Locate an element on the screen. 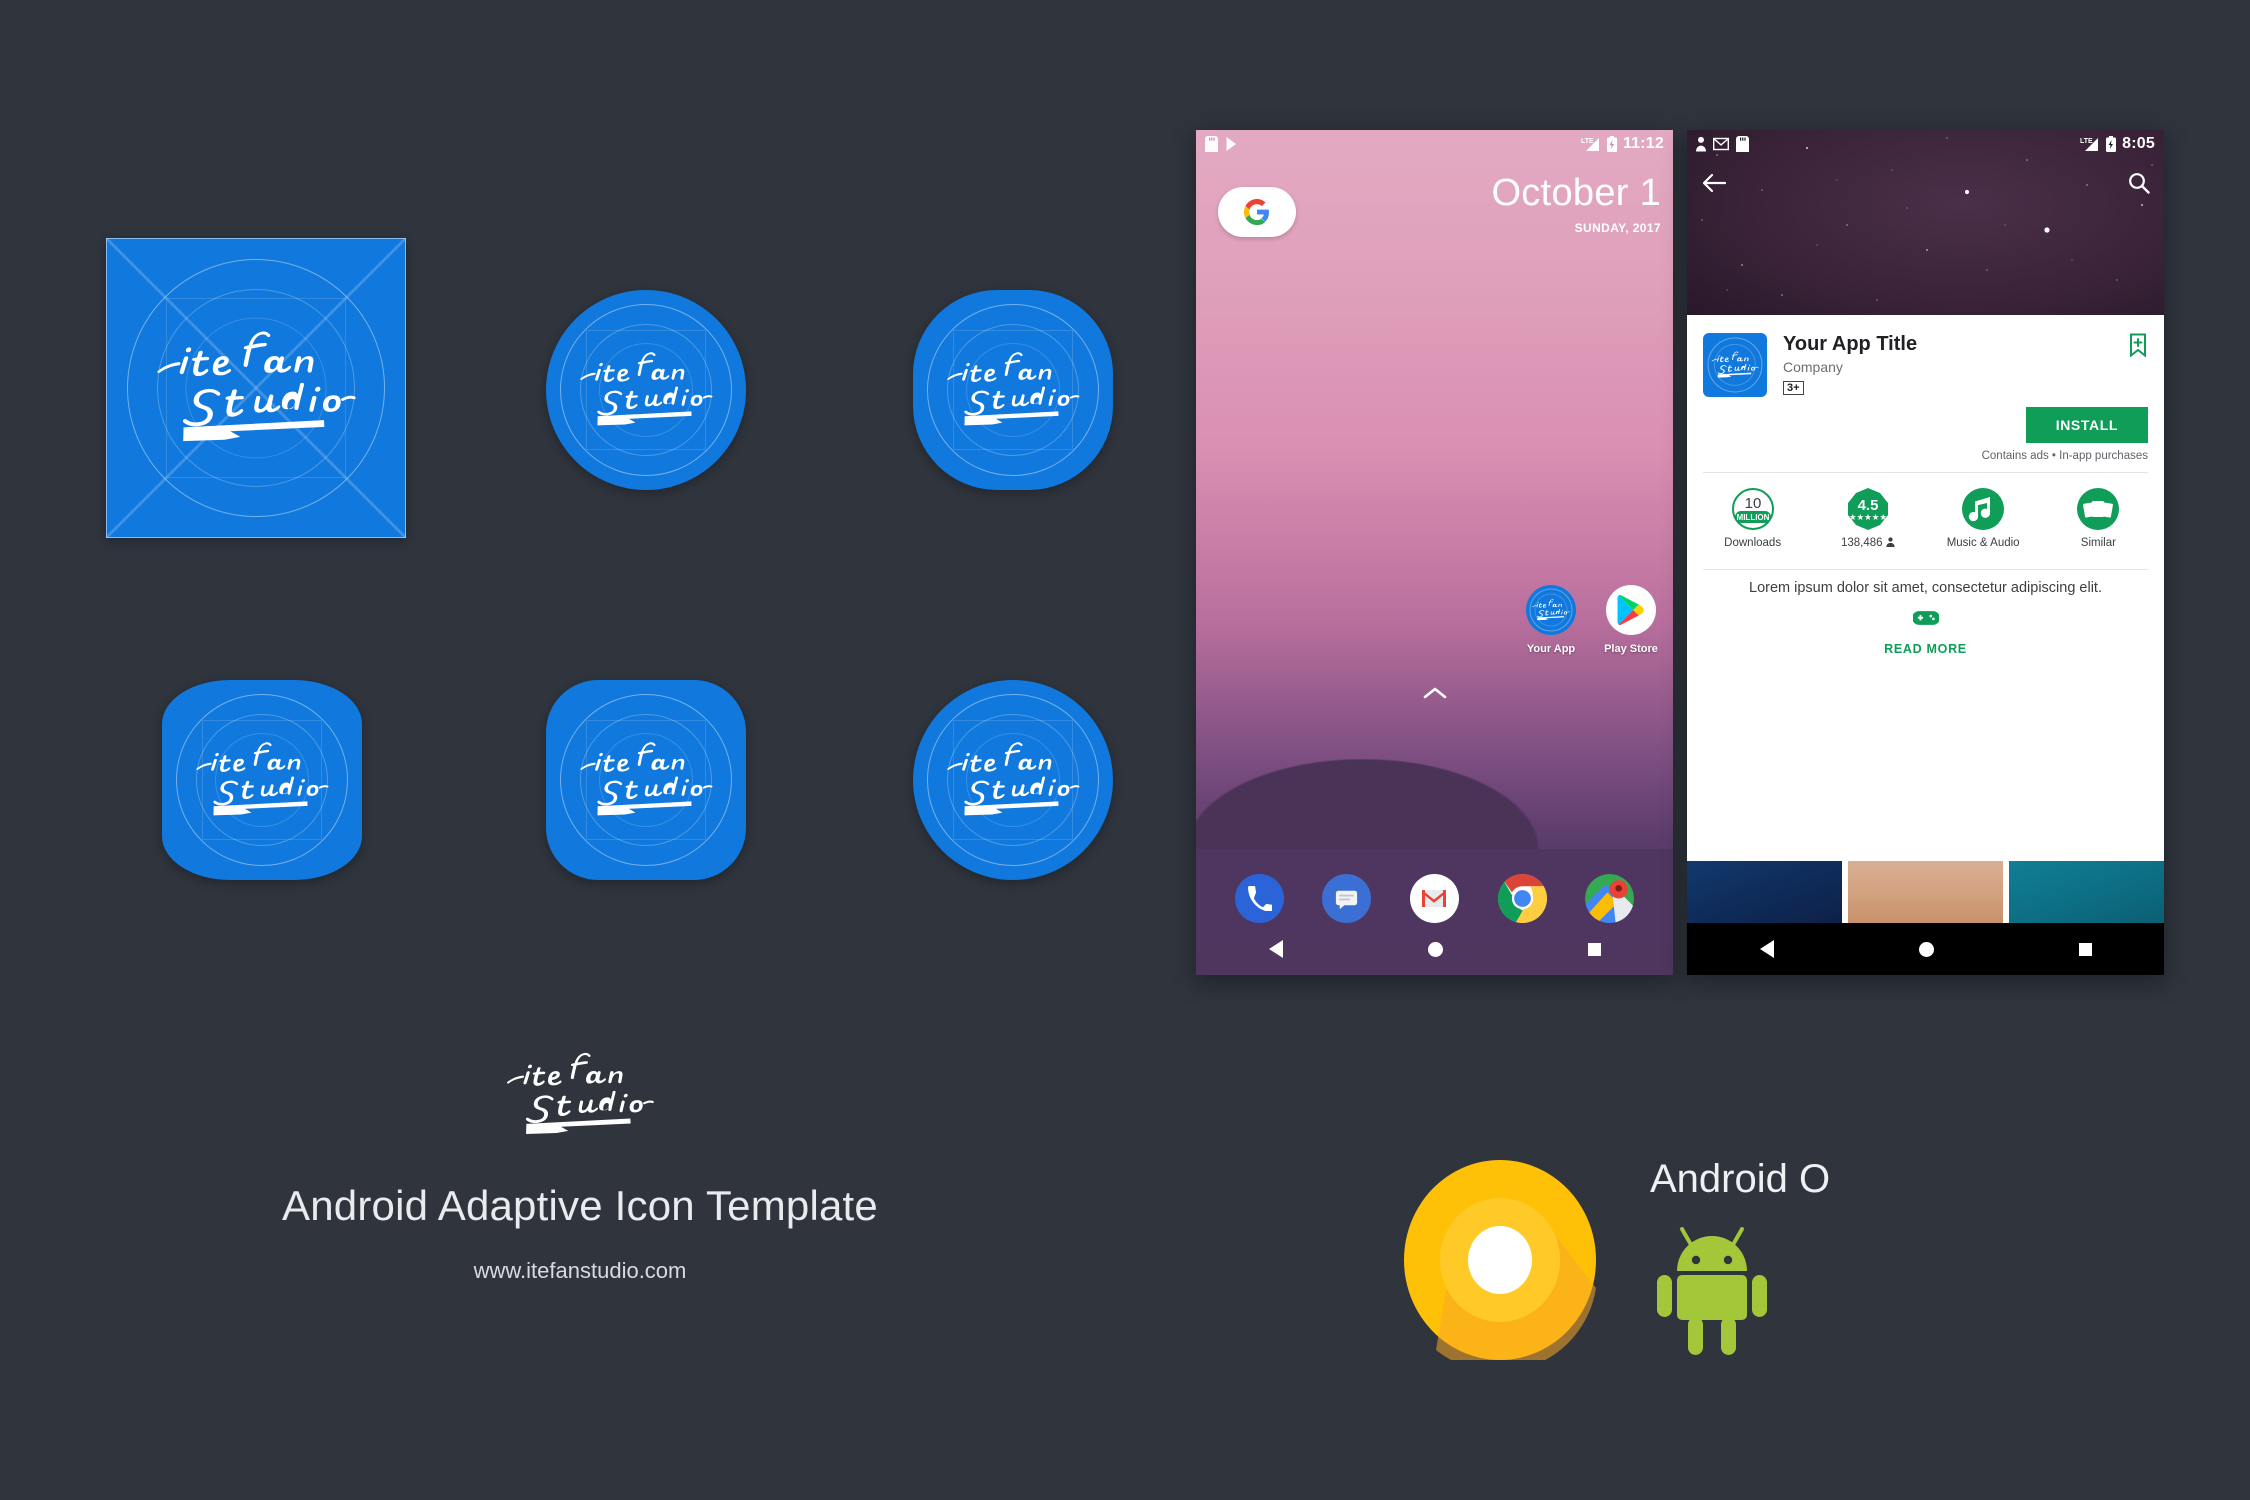 The height and width of the screenshot is (1500, 2250). stat-downloads: 10 MILLION Downloads is located at coordinates (1752, 517).